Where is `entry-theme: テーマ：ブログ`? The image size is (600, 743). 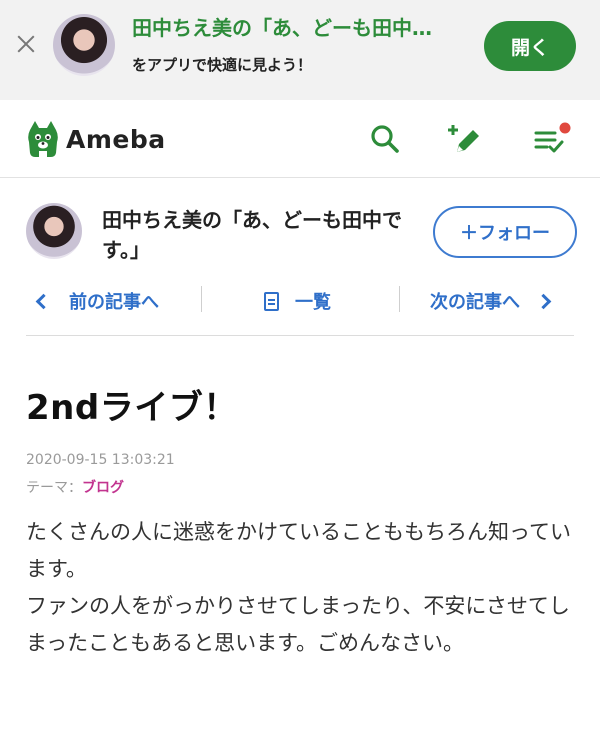 entry-theme: テーマ：ブログ is located at coordinates (75, 487).